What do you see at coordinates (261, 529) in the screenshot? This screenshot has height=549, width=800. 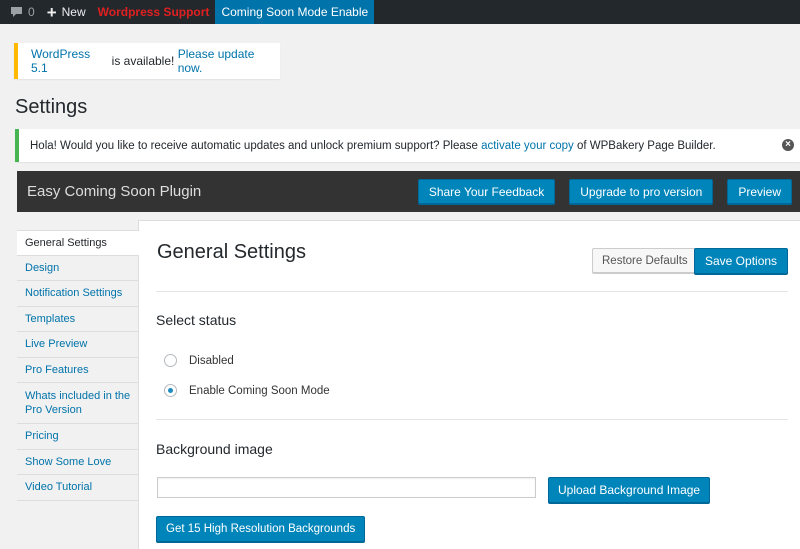 I see `get-backgrounds-button: Get 15 High Resolution Backgrounds` at bounding box center [261, 529].